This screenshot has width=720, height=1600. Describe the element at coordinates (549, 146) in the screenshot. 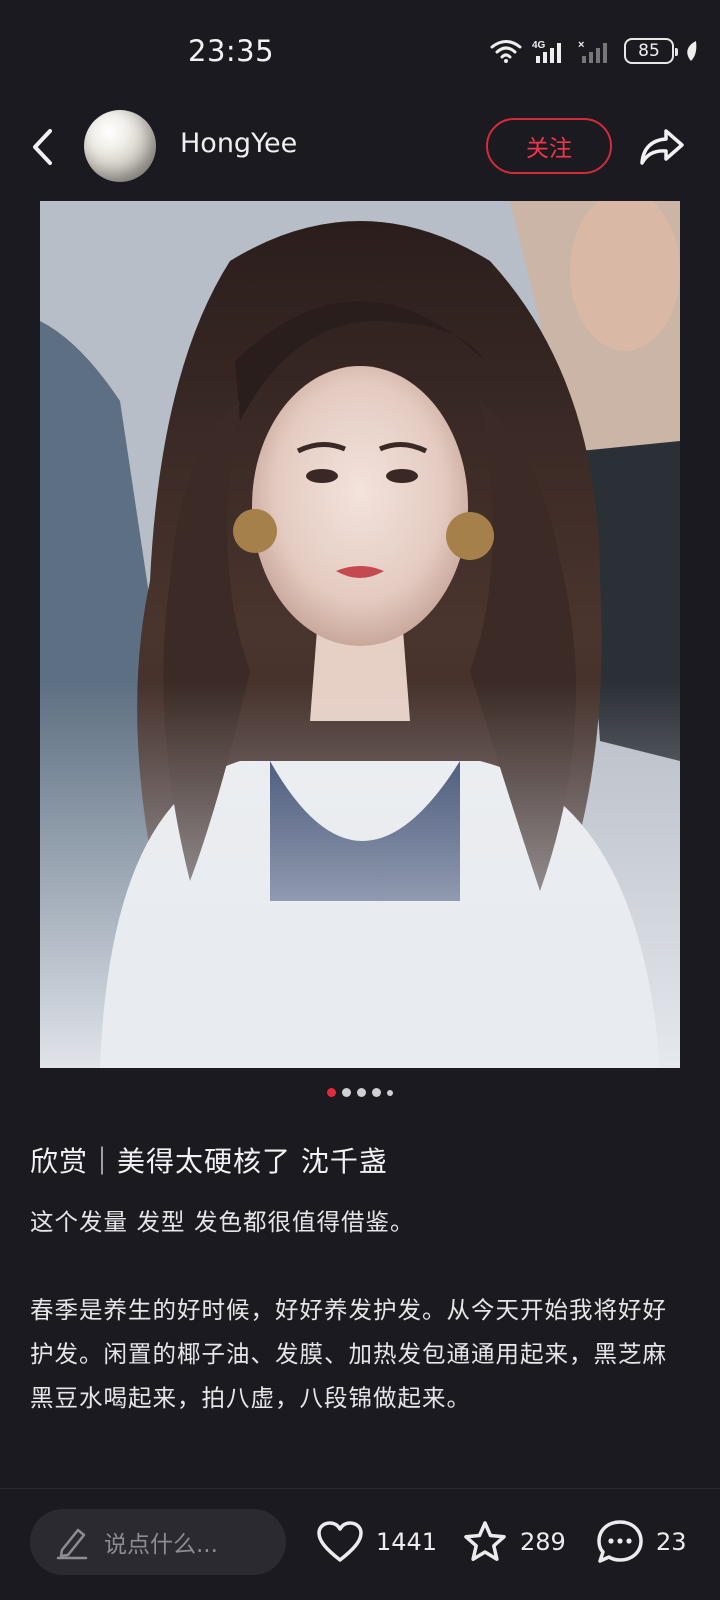

I see `follow-button: 关注` at that location.